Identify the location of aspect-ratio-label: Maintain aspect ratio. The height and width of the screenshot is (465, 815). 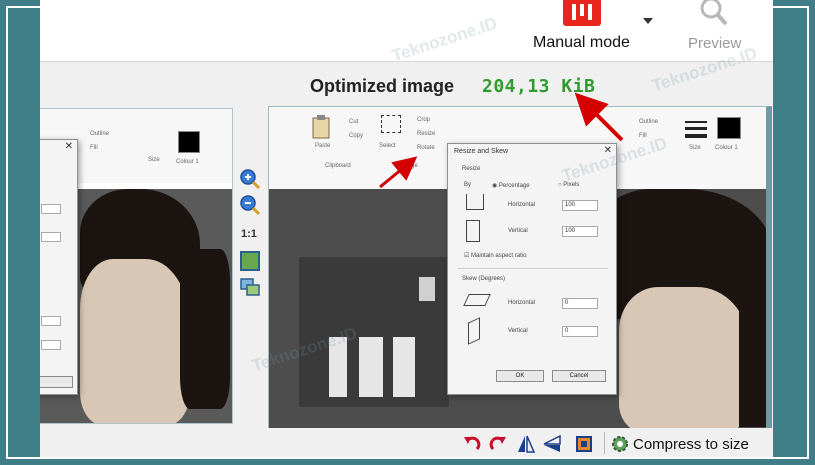
(499, 256).